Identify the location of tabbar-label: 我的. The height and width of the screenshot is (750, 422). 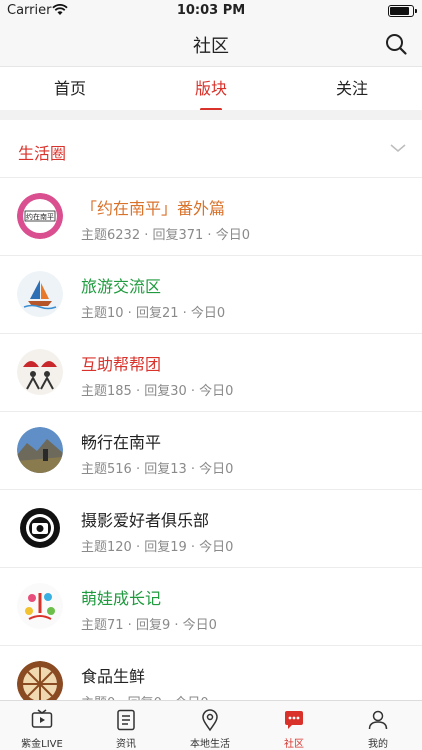
(378, 744).